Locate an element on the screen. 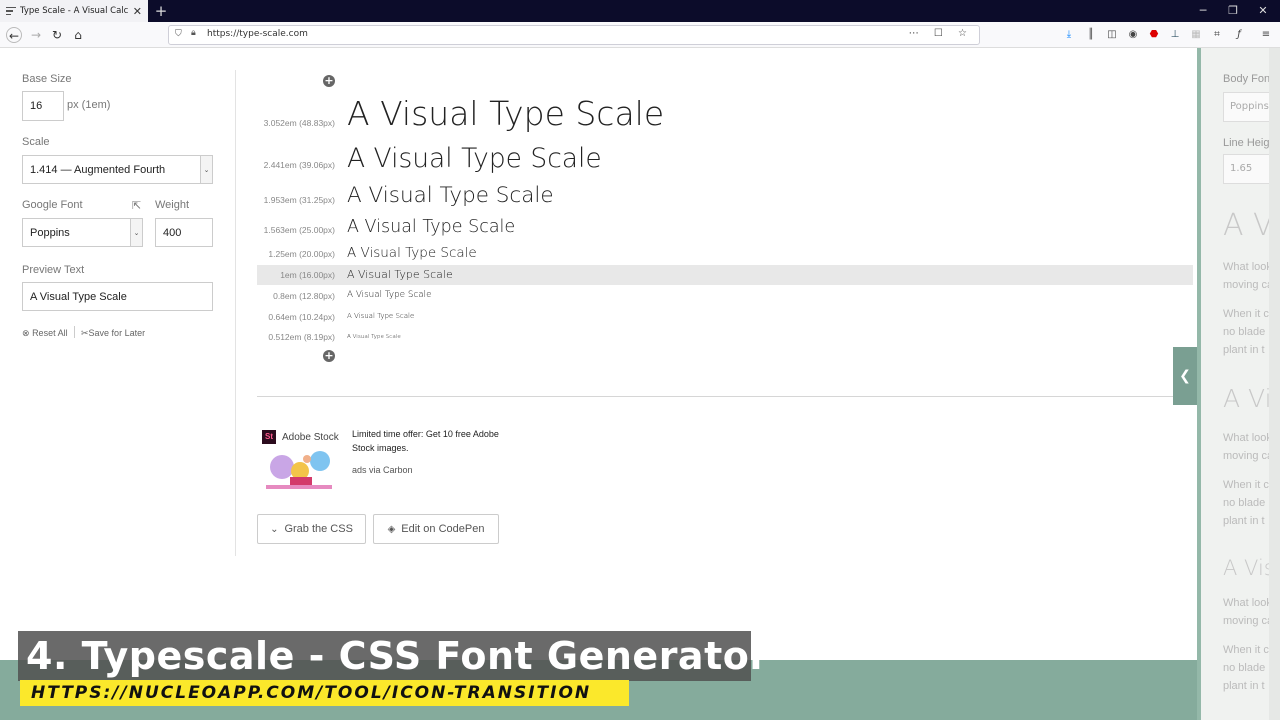 The image size is (1280, 720). edit-on-codepen-button: ◈ Edit on CodePen is located at coordinates (436, 529).